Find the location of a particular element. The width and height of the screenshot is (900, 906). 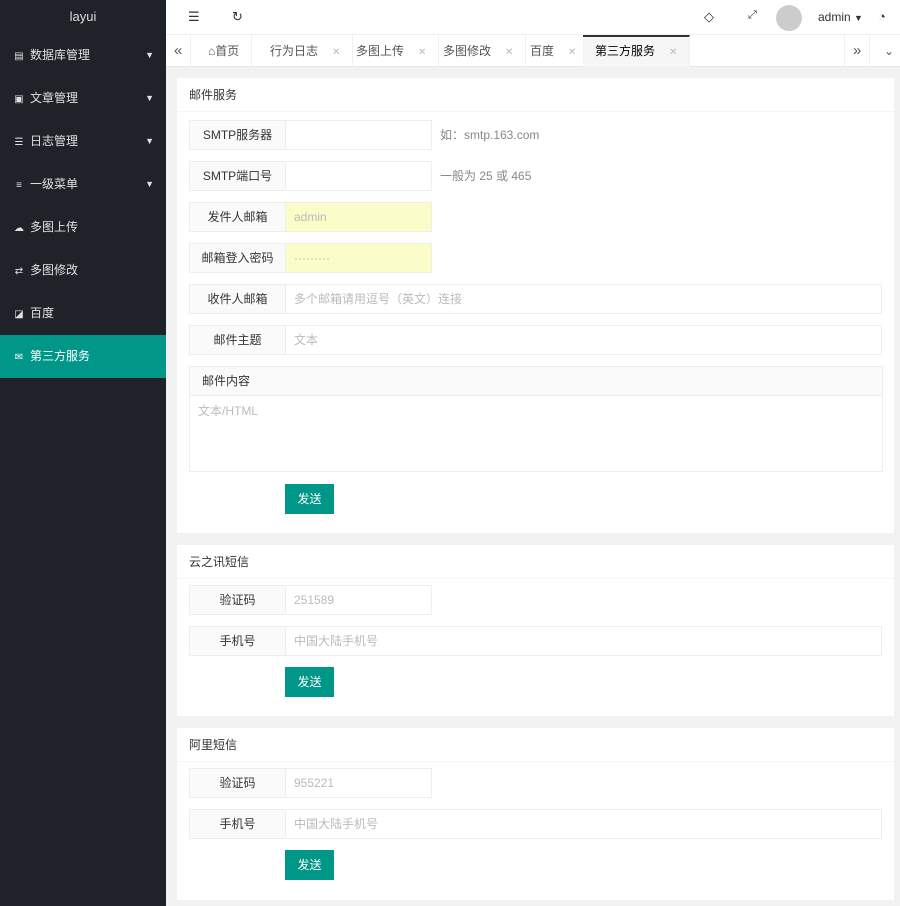

aliyun-send-button: 发送 is located at coordinates (309, 865).